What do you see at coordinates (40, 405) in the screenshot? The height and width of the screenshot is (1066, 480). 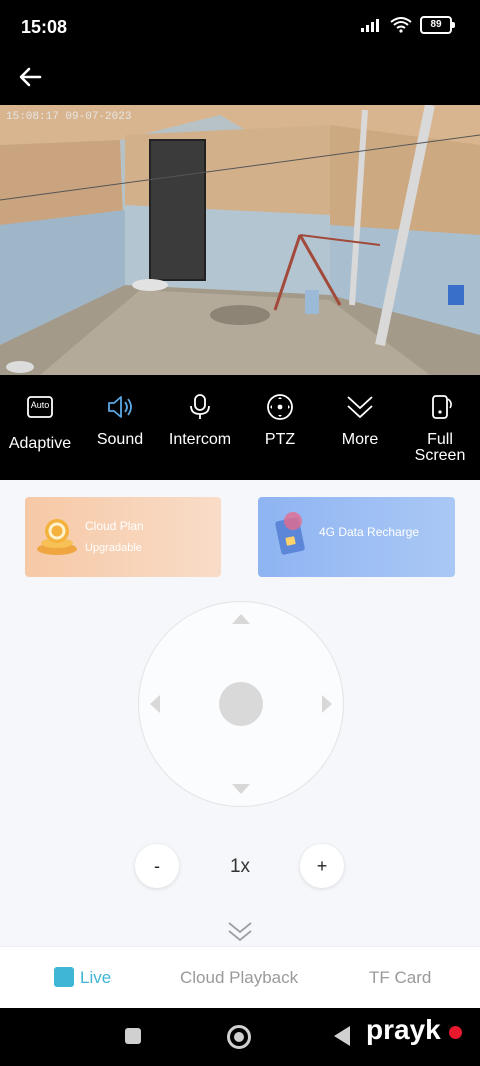 I see `auto-badge-text: Auto` at bounding box center [40, 405].